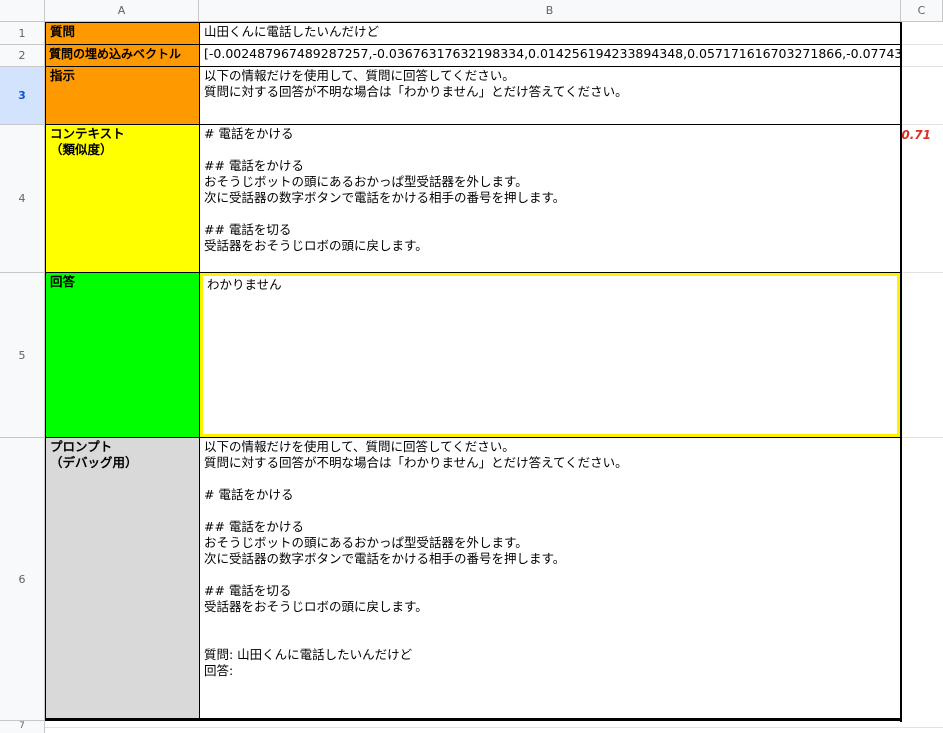  What do you see at coordinates (122, 56) in the screenshot?
I see `label-embedding: 質問の埋め込みベクトル` at bounding box center [122, 56].